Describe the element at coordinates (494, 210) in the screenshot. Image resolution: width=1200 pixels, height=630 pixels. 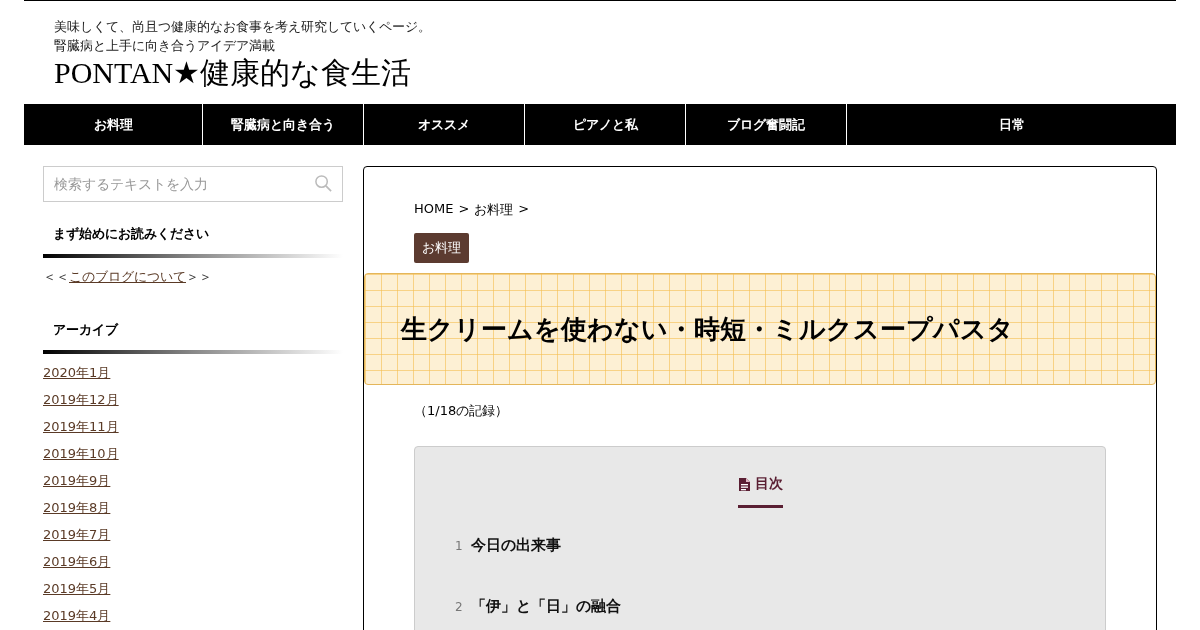
I see `breadcrumb-link: お料理` at that location.